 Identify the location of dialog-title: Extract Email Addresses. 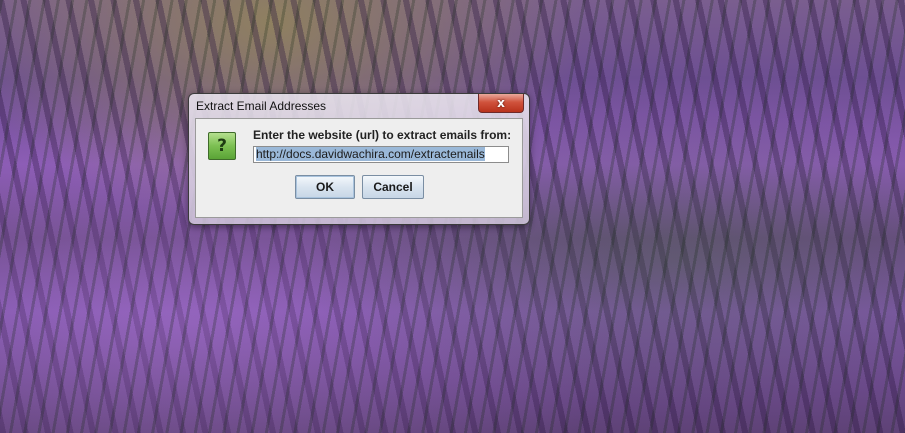
(261, 106).